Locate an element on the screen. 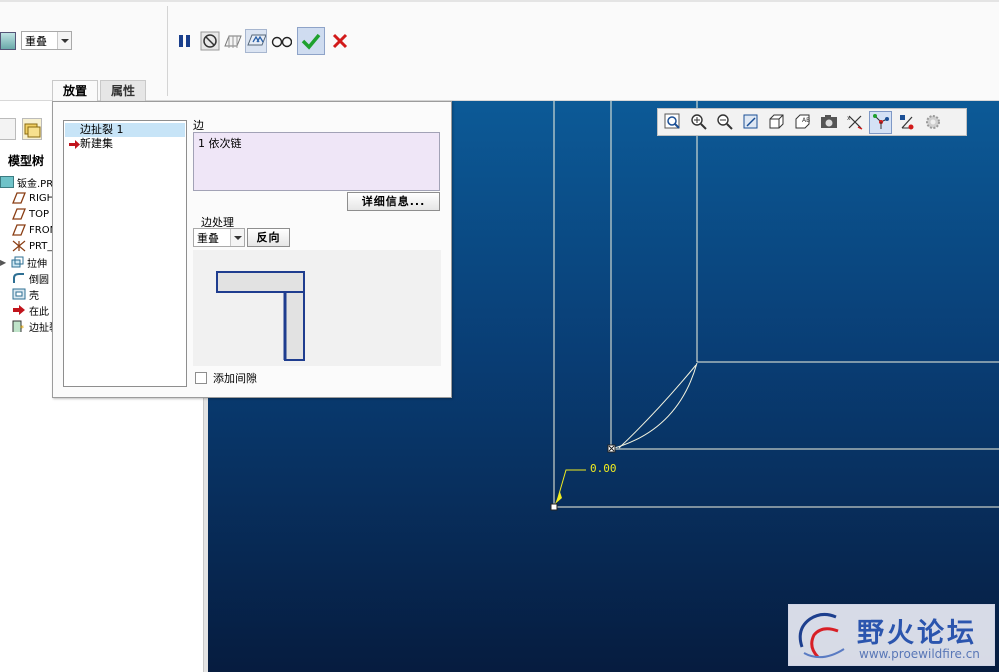  edge-rip-icon: * is located at coordinates (18, 326).